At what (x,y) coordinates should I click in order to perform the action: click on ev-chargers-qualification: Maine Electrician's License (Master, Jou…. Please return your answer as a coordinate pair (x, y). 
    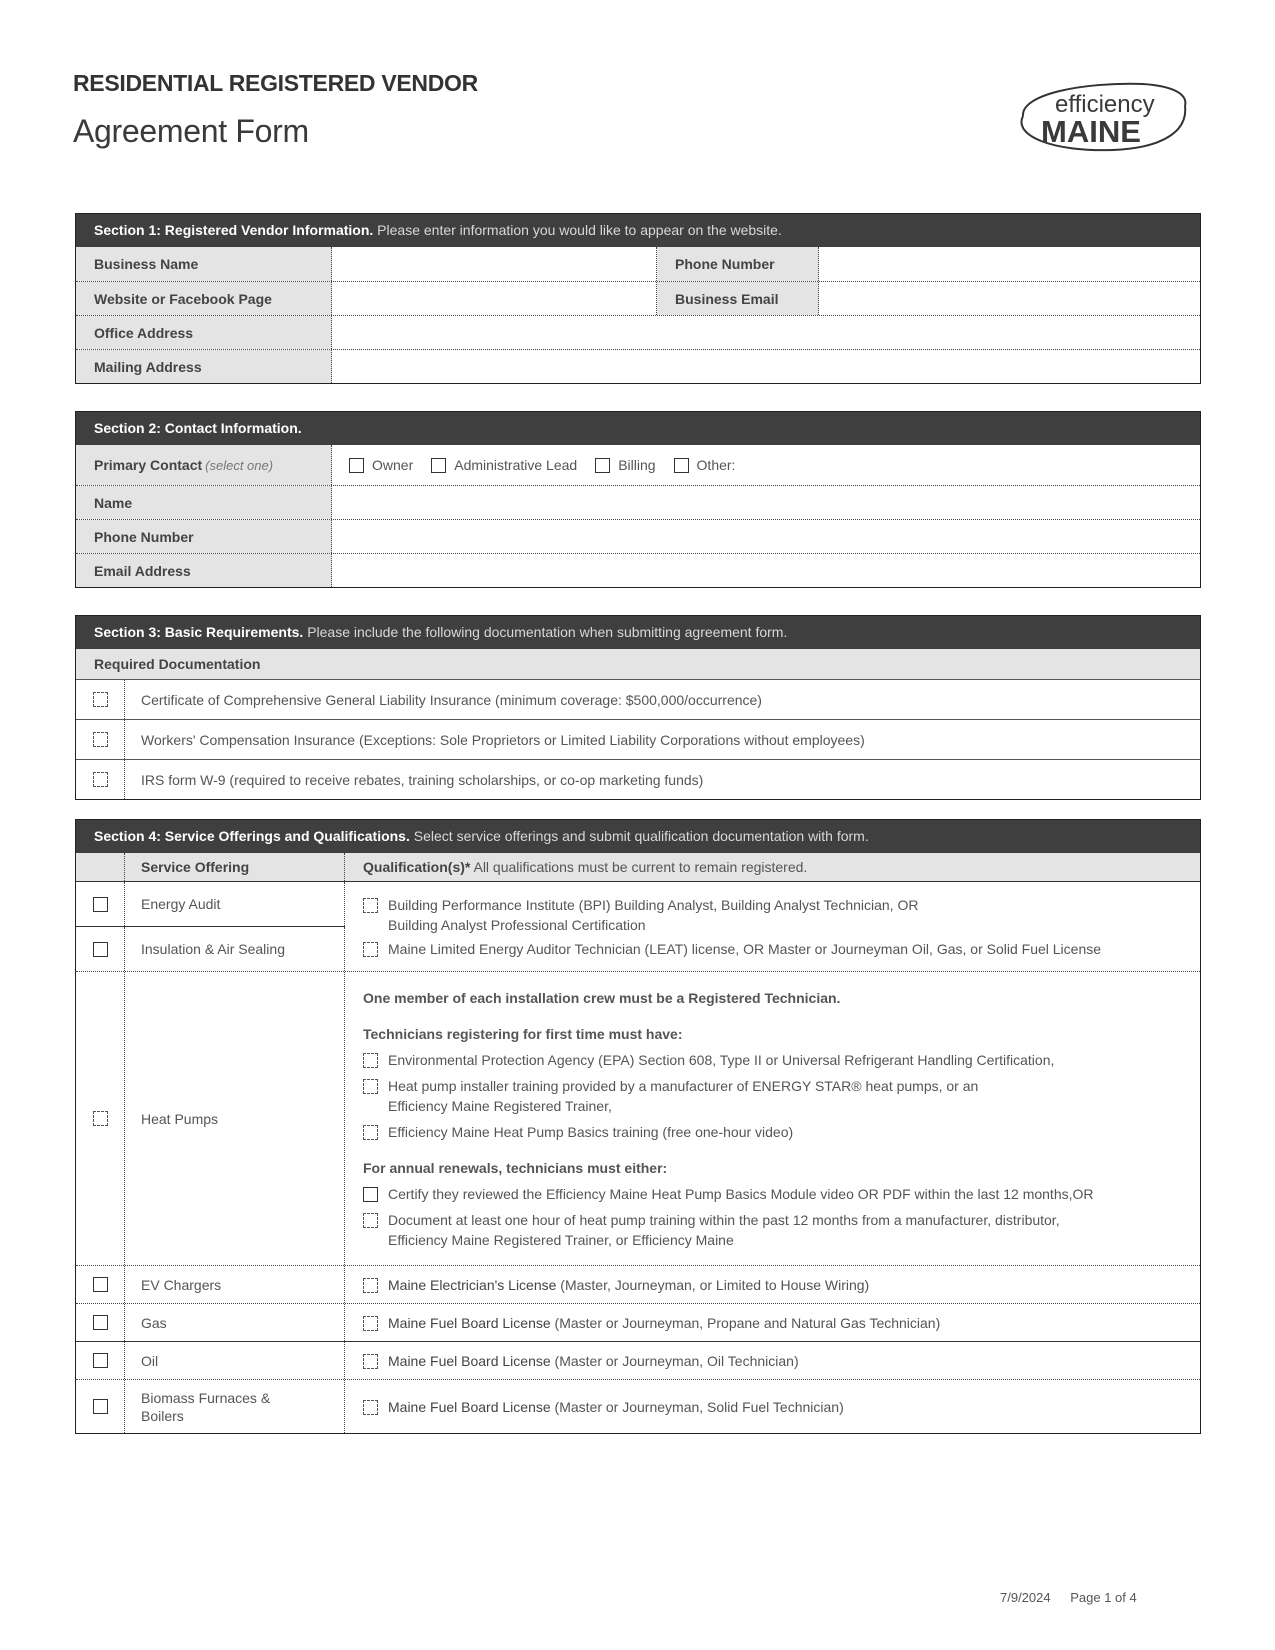
    Looking at the image, I should click on (772, 1284).